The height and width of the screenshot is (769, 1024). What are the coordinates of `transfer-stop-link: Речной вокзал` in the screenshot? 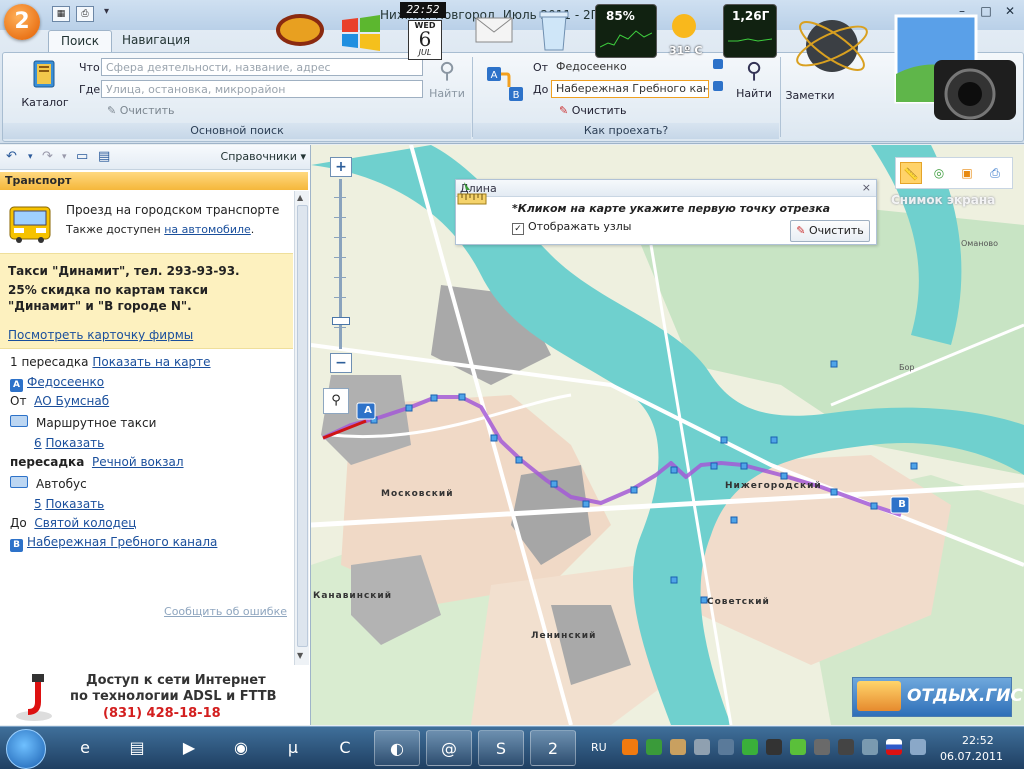 It's located at (138, 462).